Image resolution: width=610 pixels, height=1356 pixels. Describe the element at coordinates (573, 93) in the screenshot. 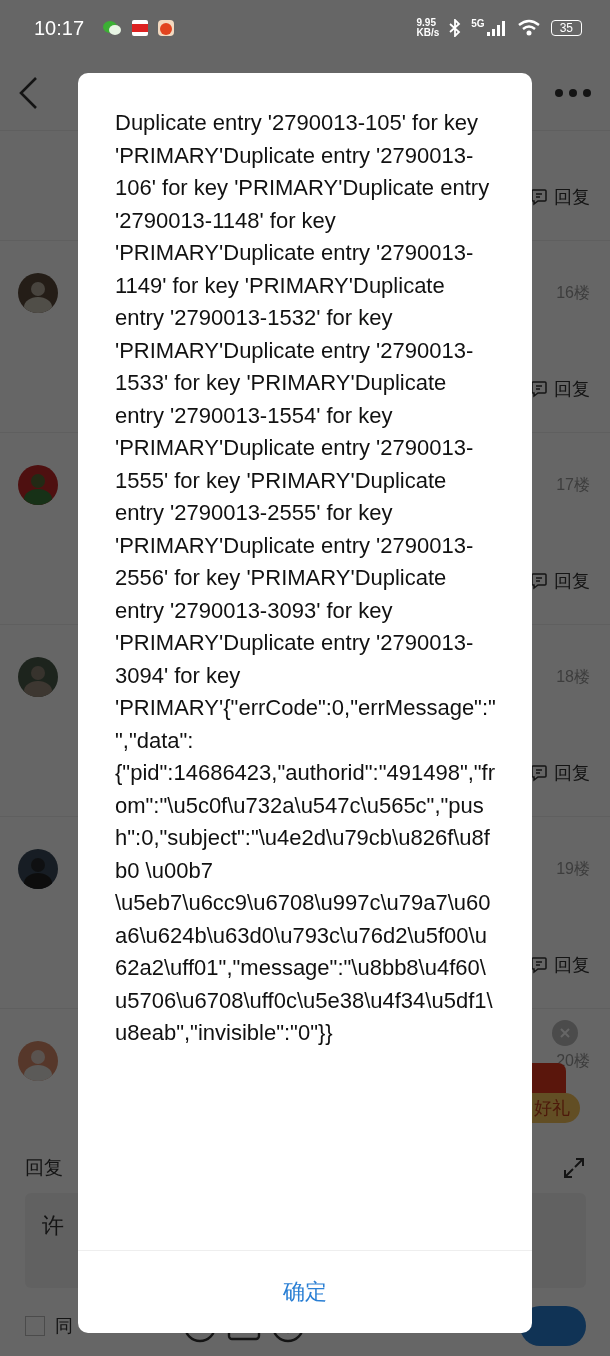

I see `more-icon` at that location.